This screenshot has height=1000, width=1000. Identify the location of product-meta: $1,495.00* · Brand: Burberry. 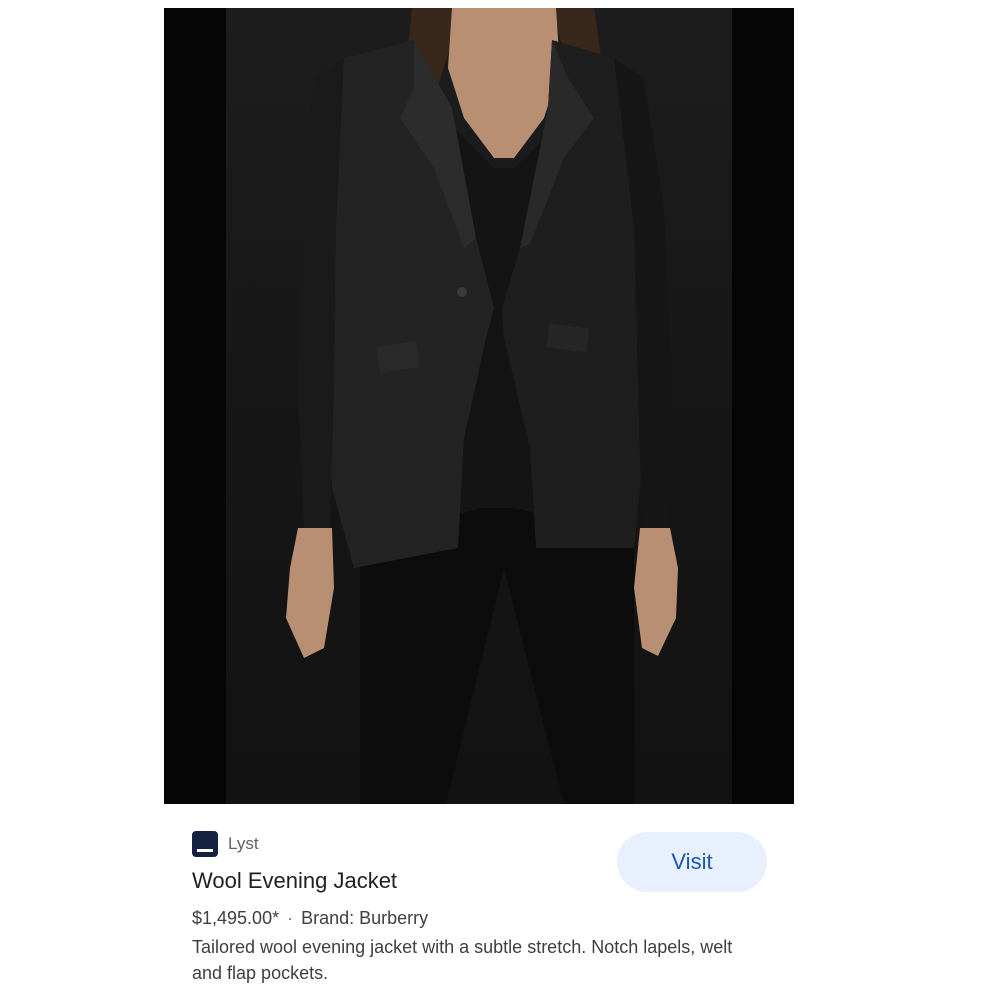
(310, 918).